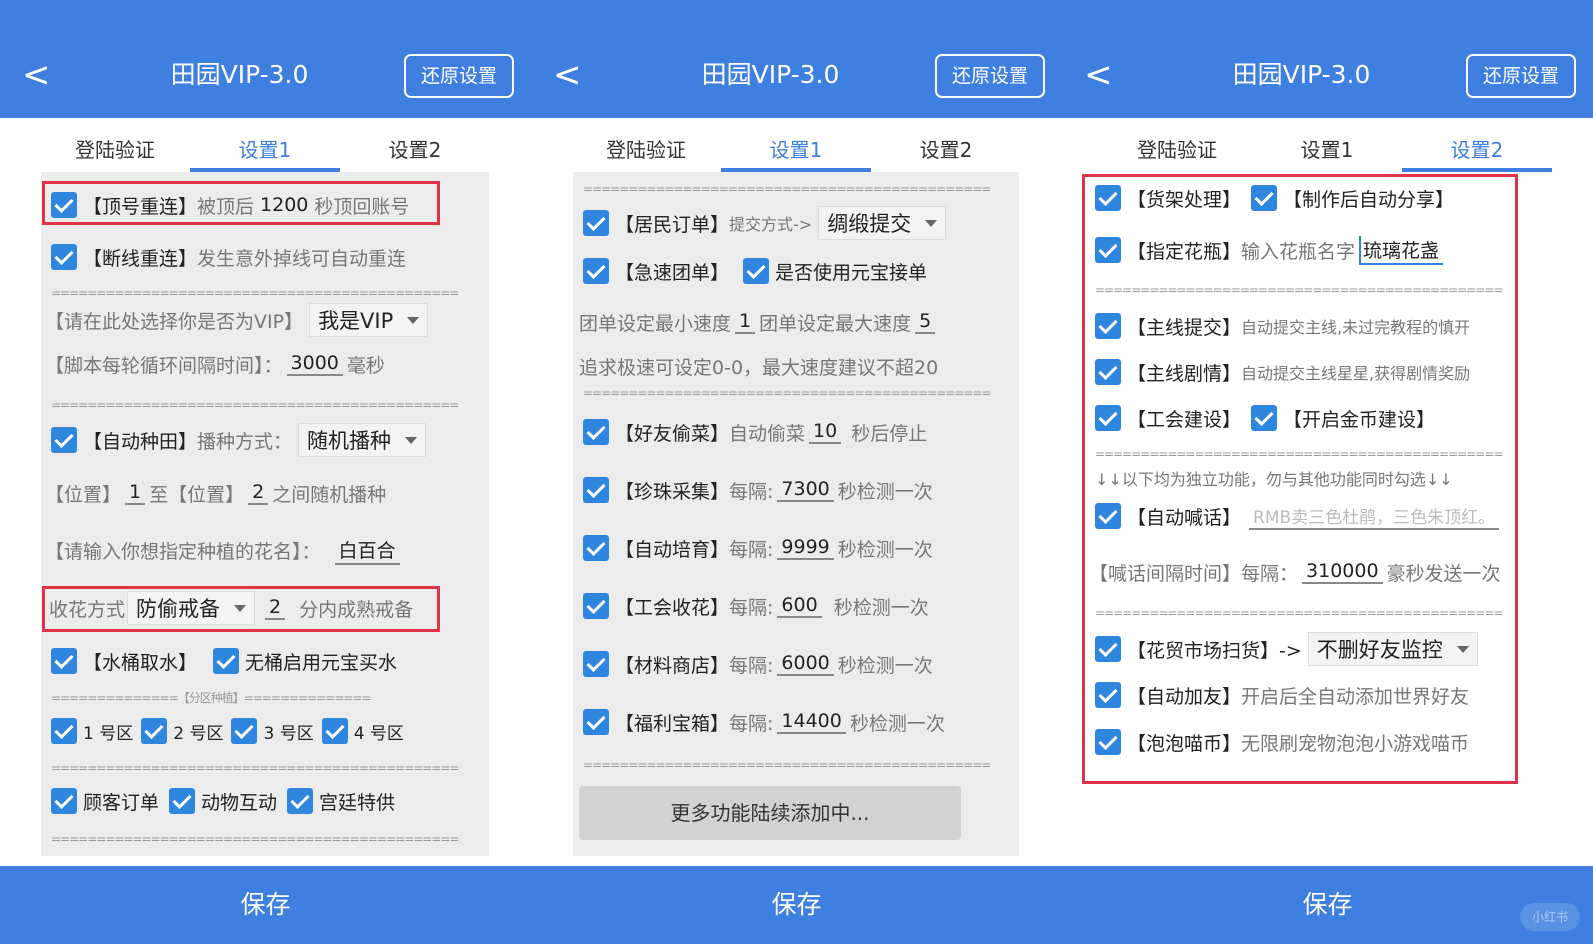  What do you see at coordinates (164, 365) in the screenshot?
I see `interval-label: 【脚本每轮循环间隔时间】：` at bounding box center [164, 365].